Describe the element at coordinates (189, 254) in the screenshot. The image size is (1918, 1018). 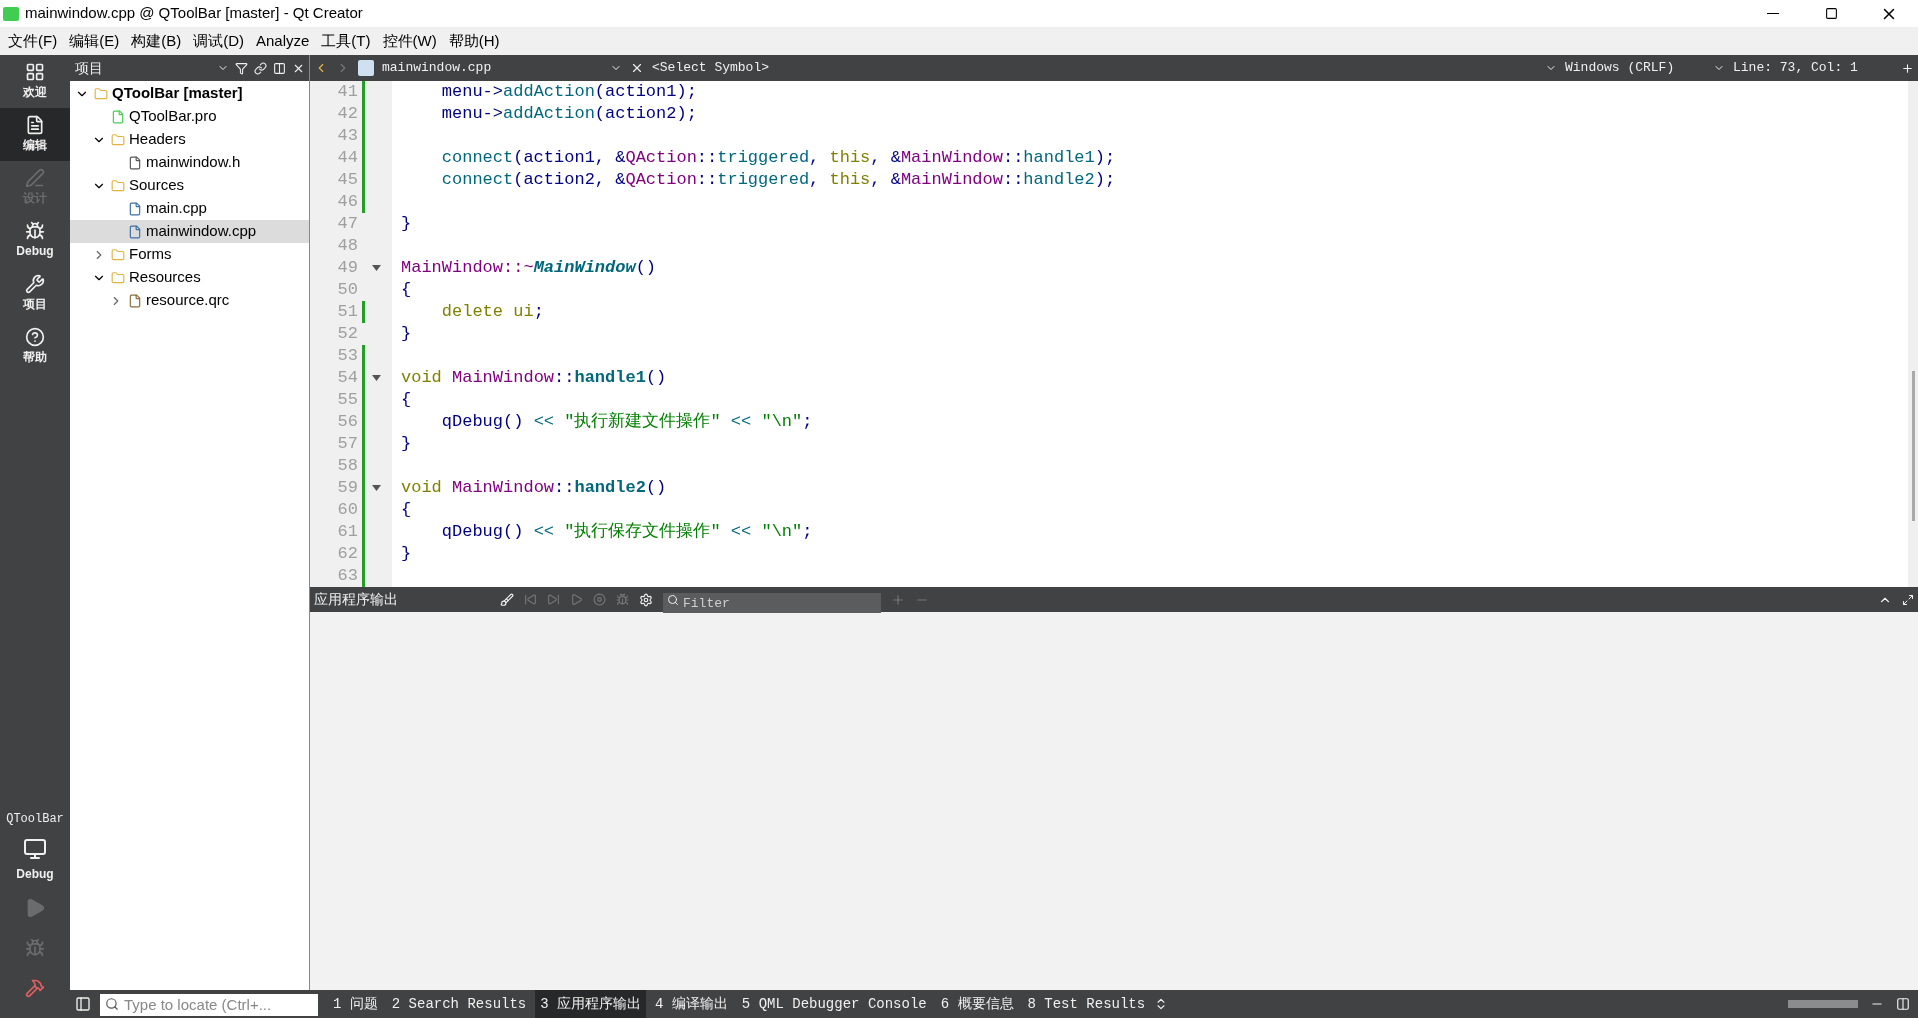
I see `tree-item: Forms` at that location.